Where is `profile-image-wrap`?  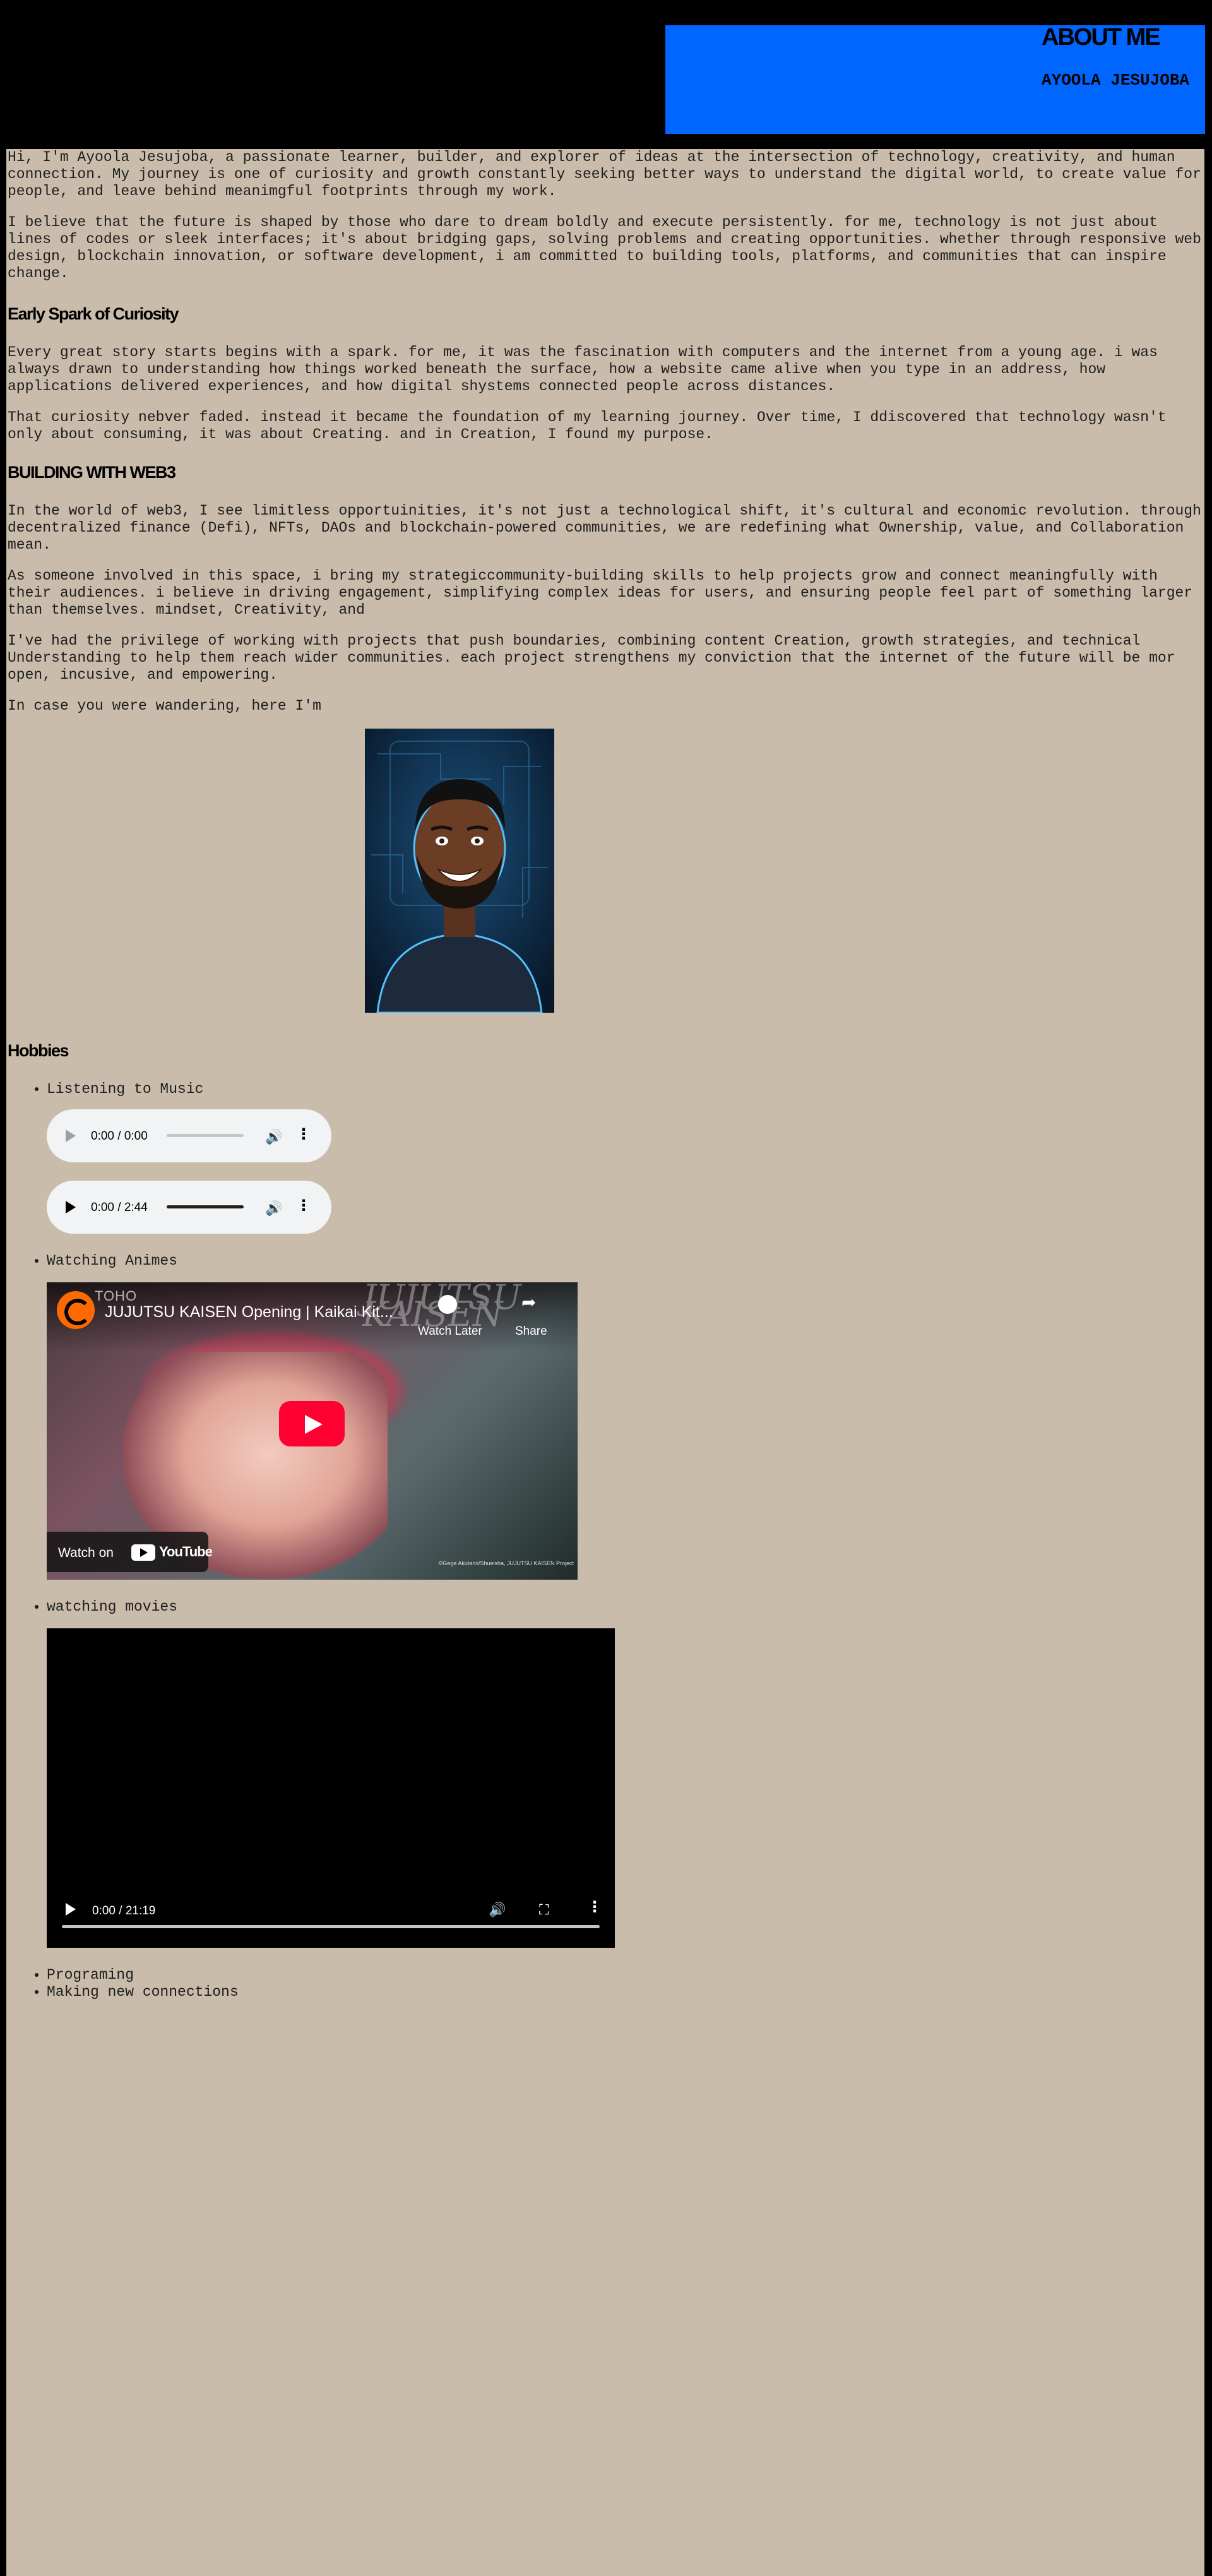 profile-image-wrap is located at coordinates (605, 873).